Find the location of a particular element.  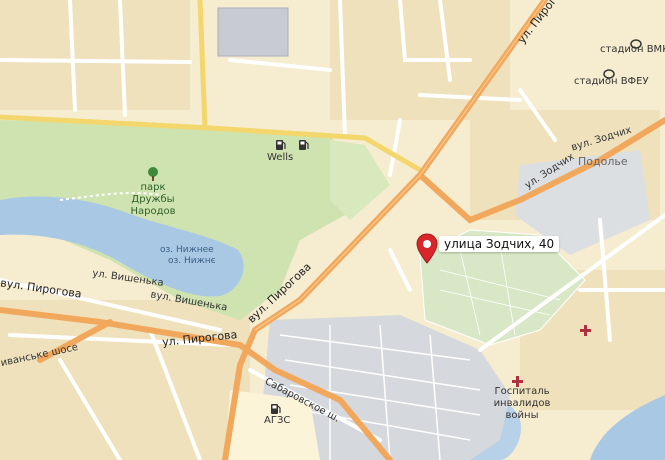

industrial-building is located at coordinates (253, 32).